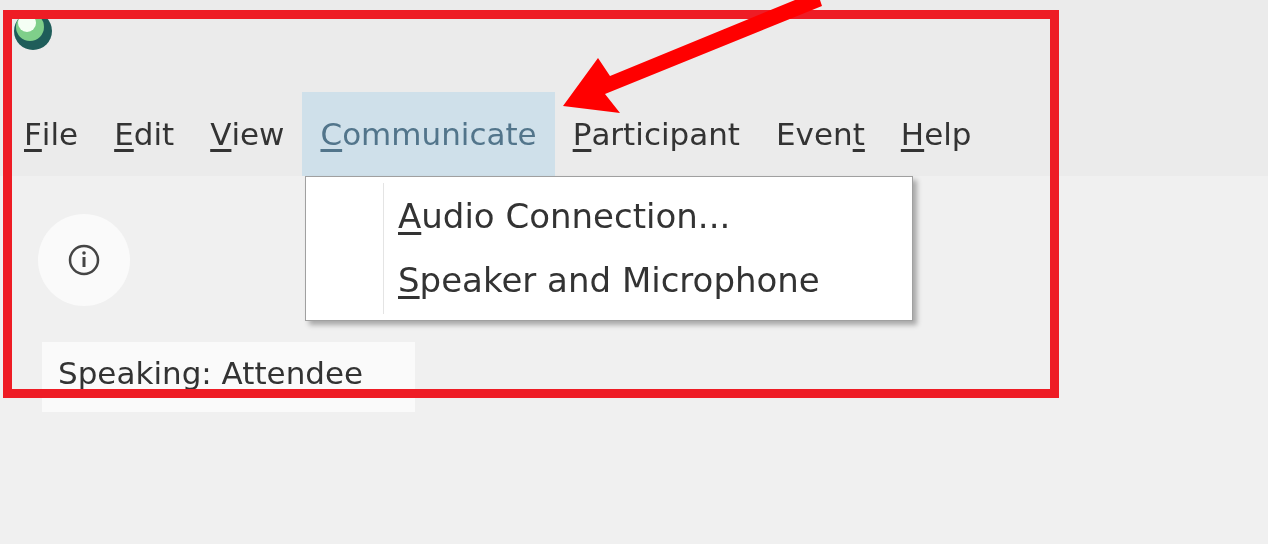 The image size is (1268, 544). Describe the element at coordinates (656, 134) in the screenshot. I see `menu-item: Participant` at that location.